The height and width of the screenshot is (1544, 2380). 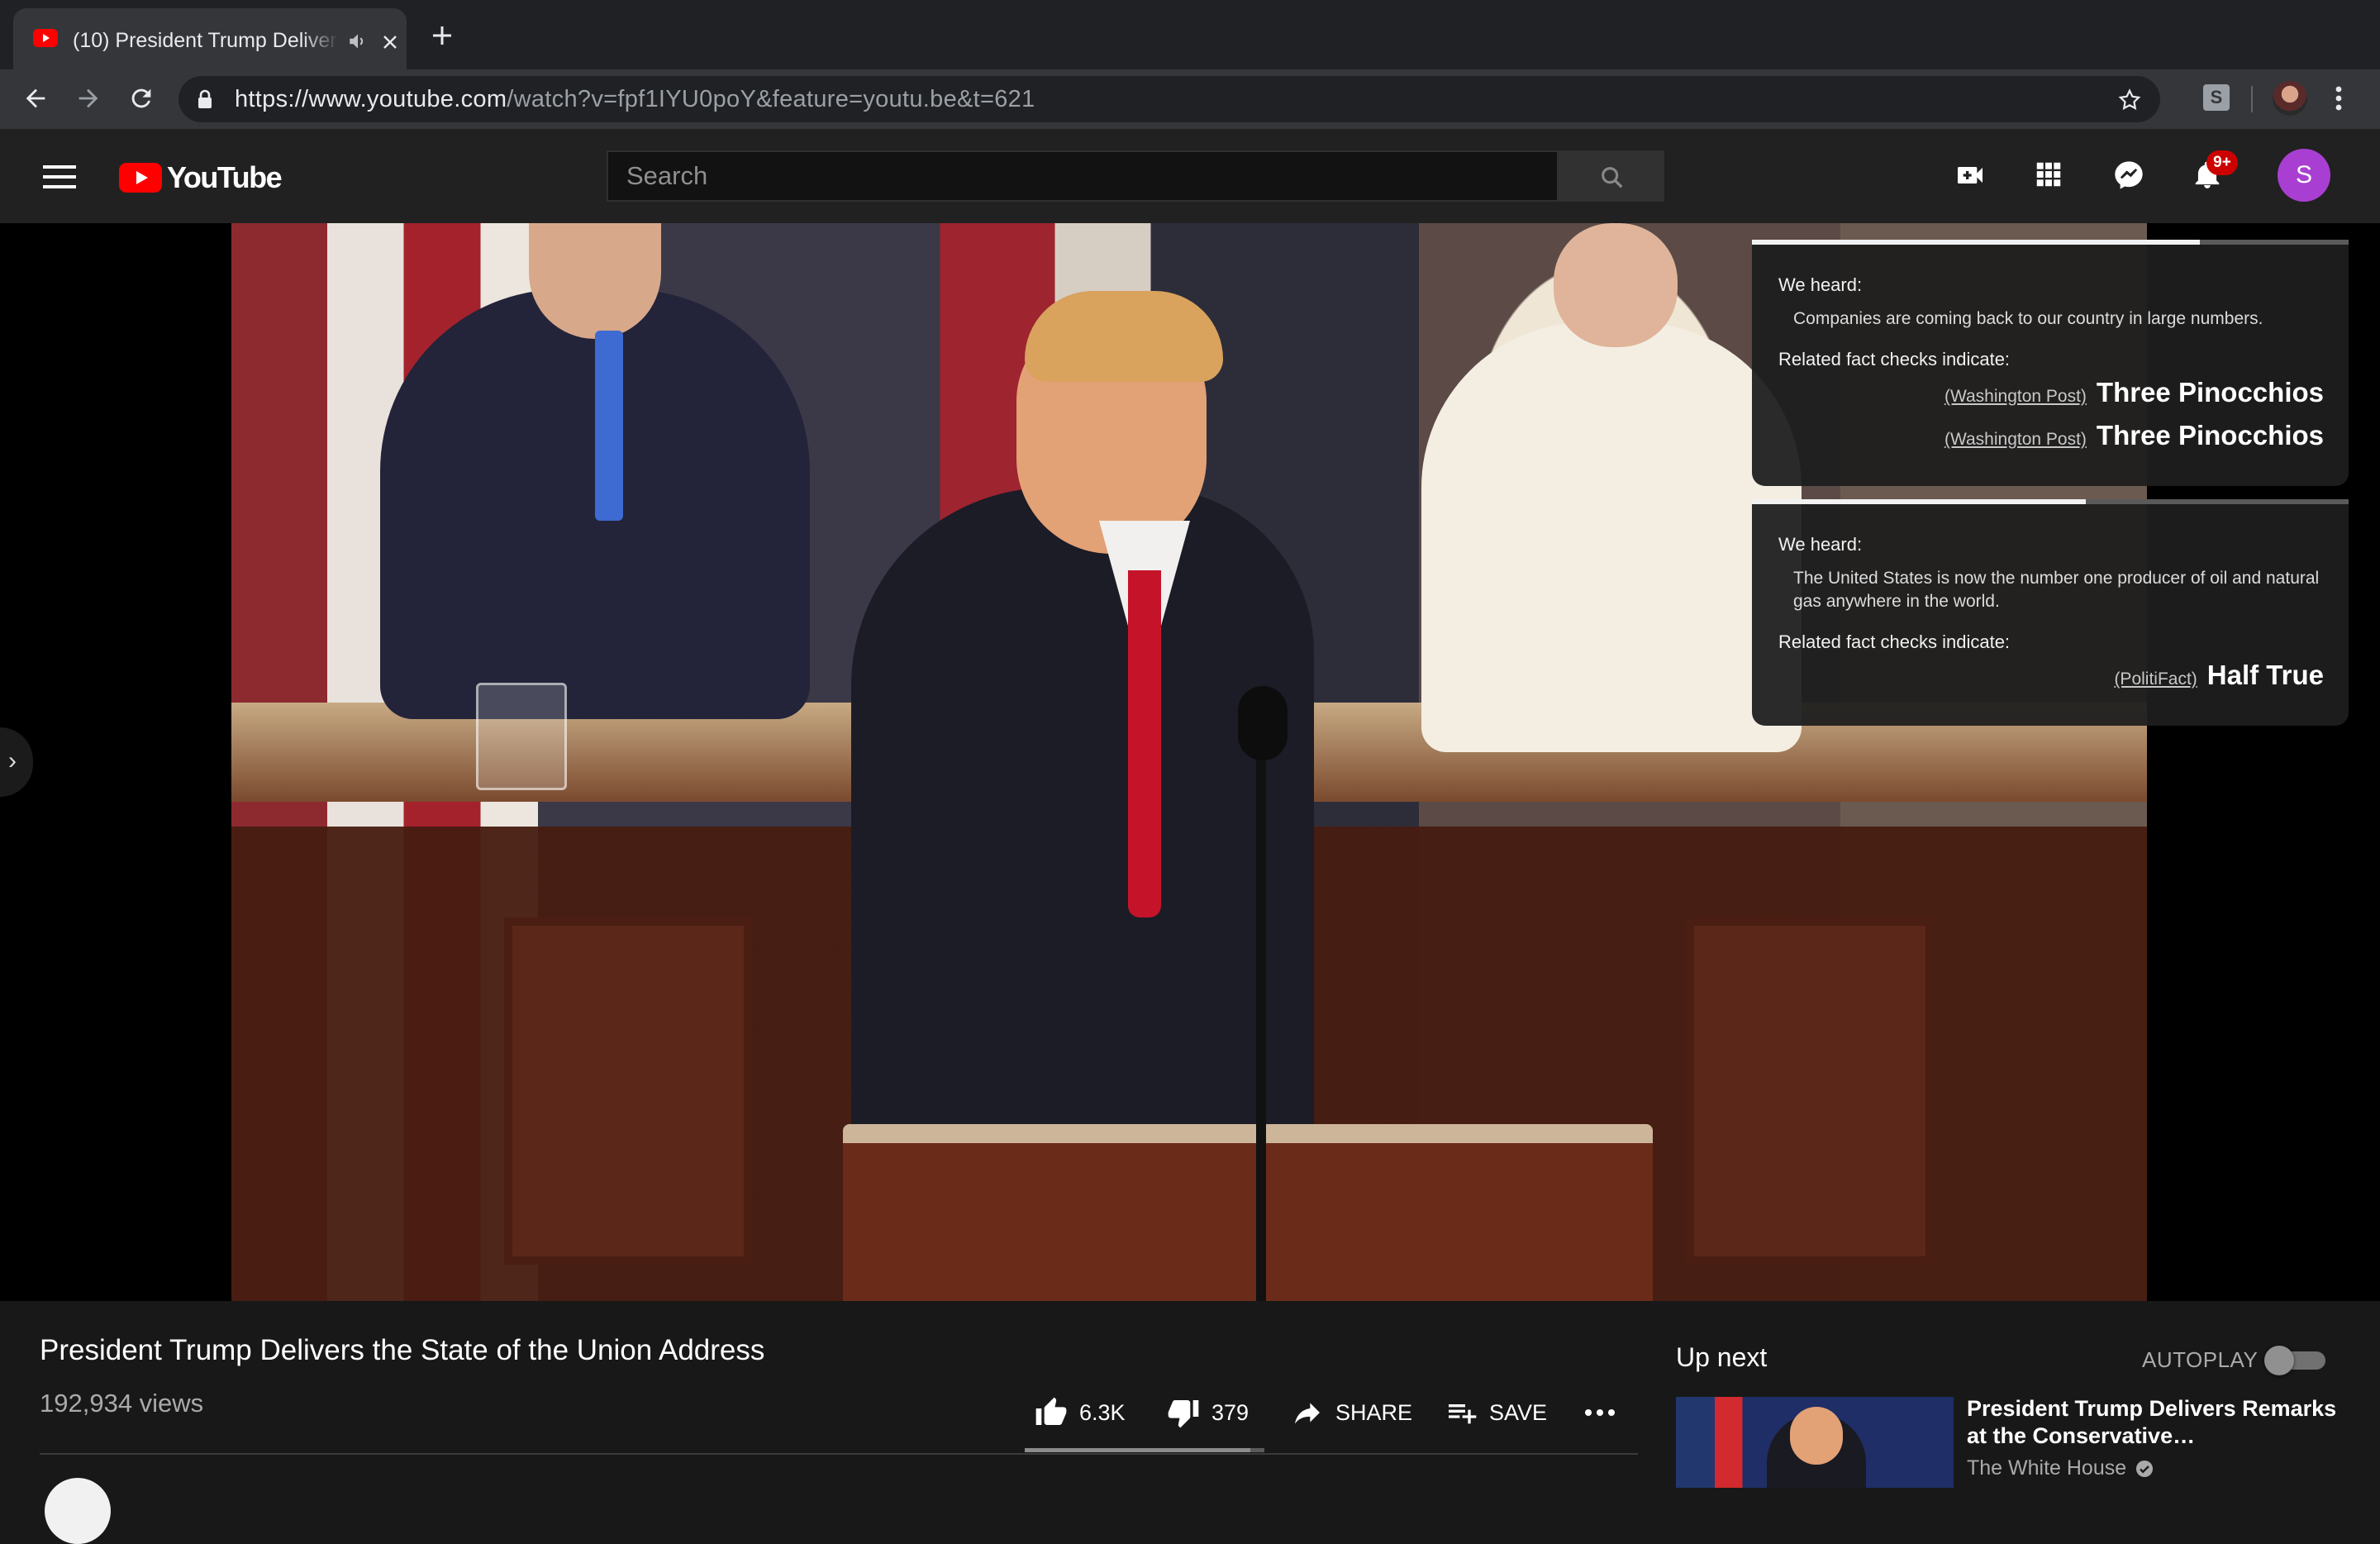 I want to click on more-actions-button, so click(x=1599, y=1413).